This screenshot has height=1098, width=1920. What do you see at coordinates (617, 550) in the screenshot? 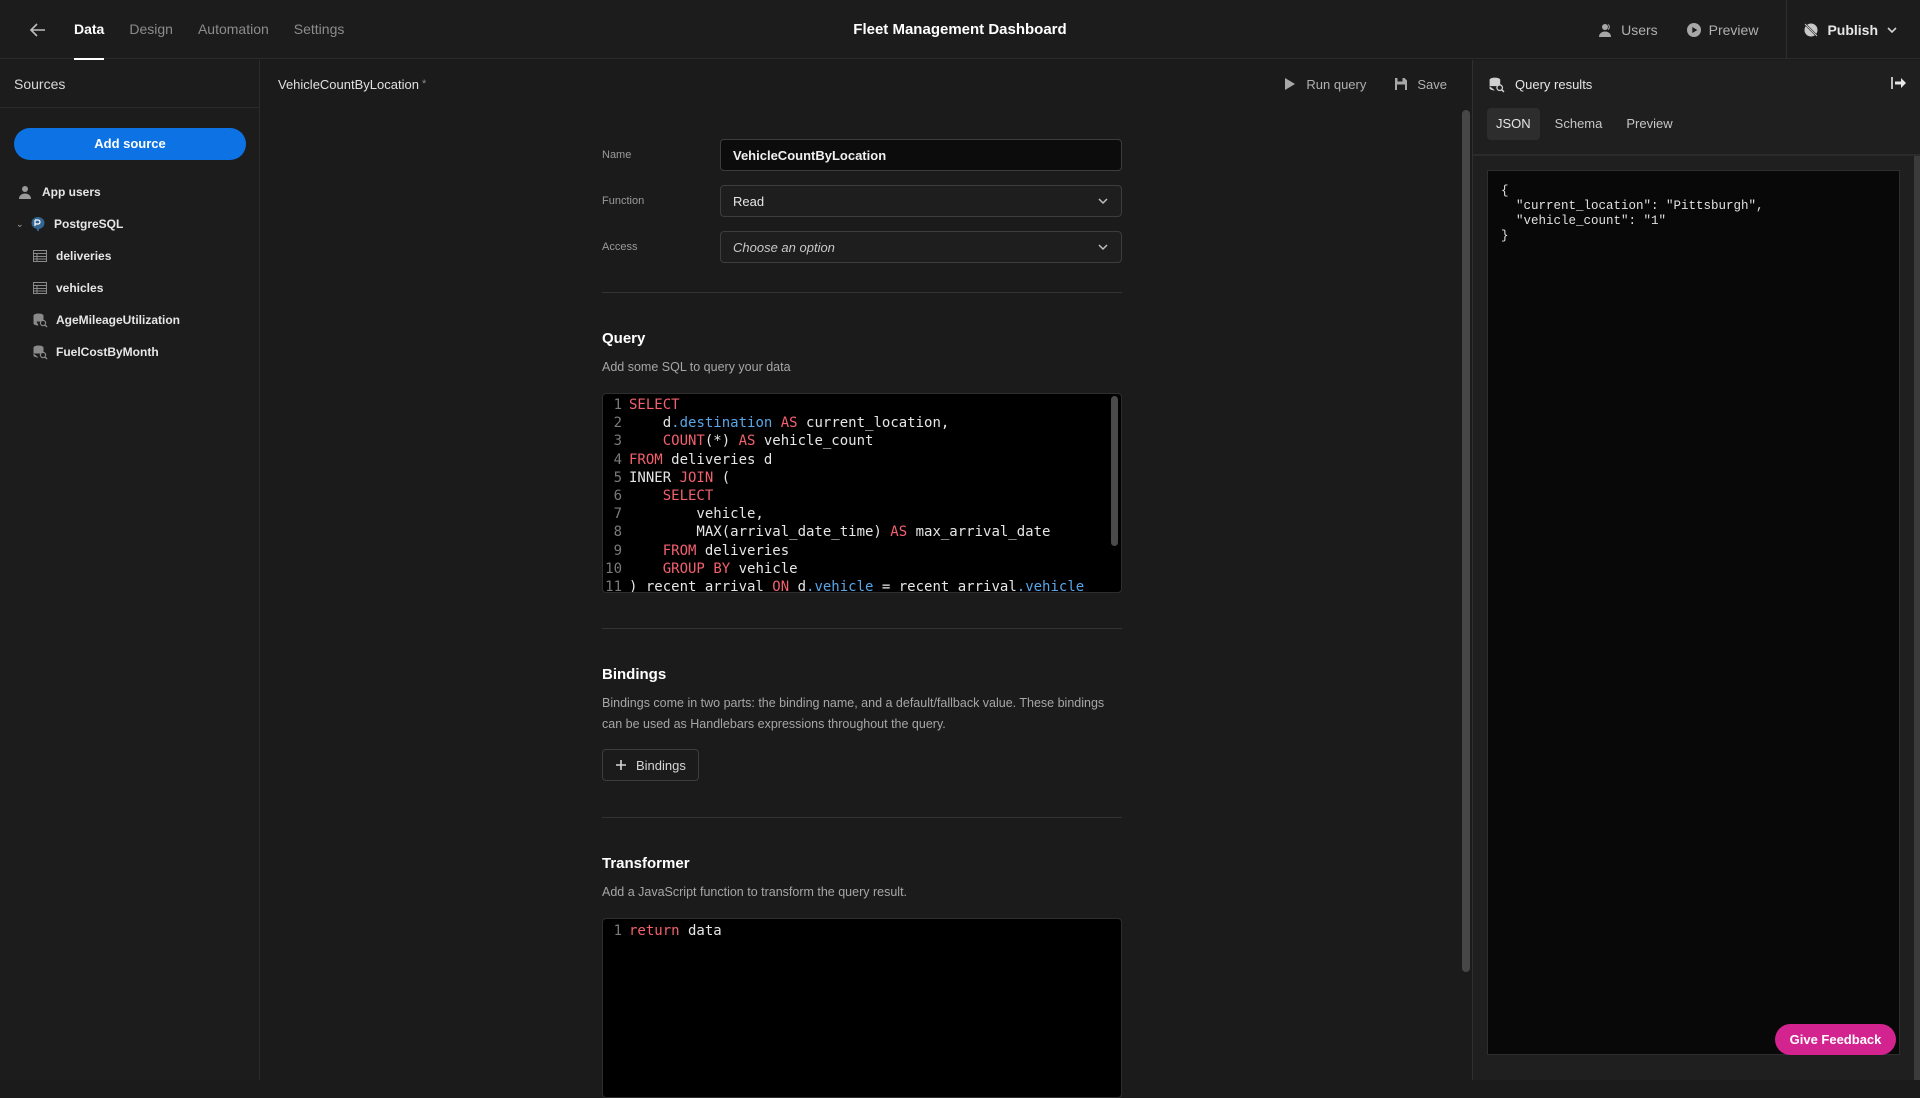
I see `line-number: 9` at bounding box center [617, 550].